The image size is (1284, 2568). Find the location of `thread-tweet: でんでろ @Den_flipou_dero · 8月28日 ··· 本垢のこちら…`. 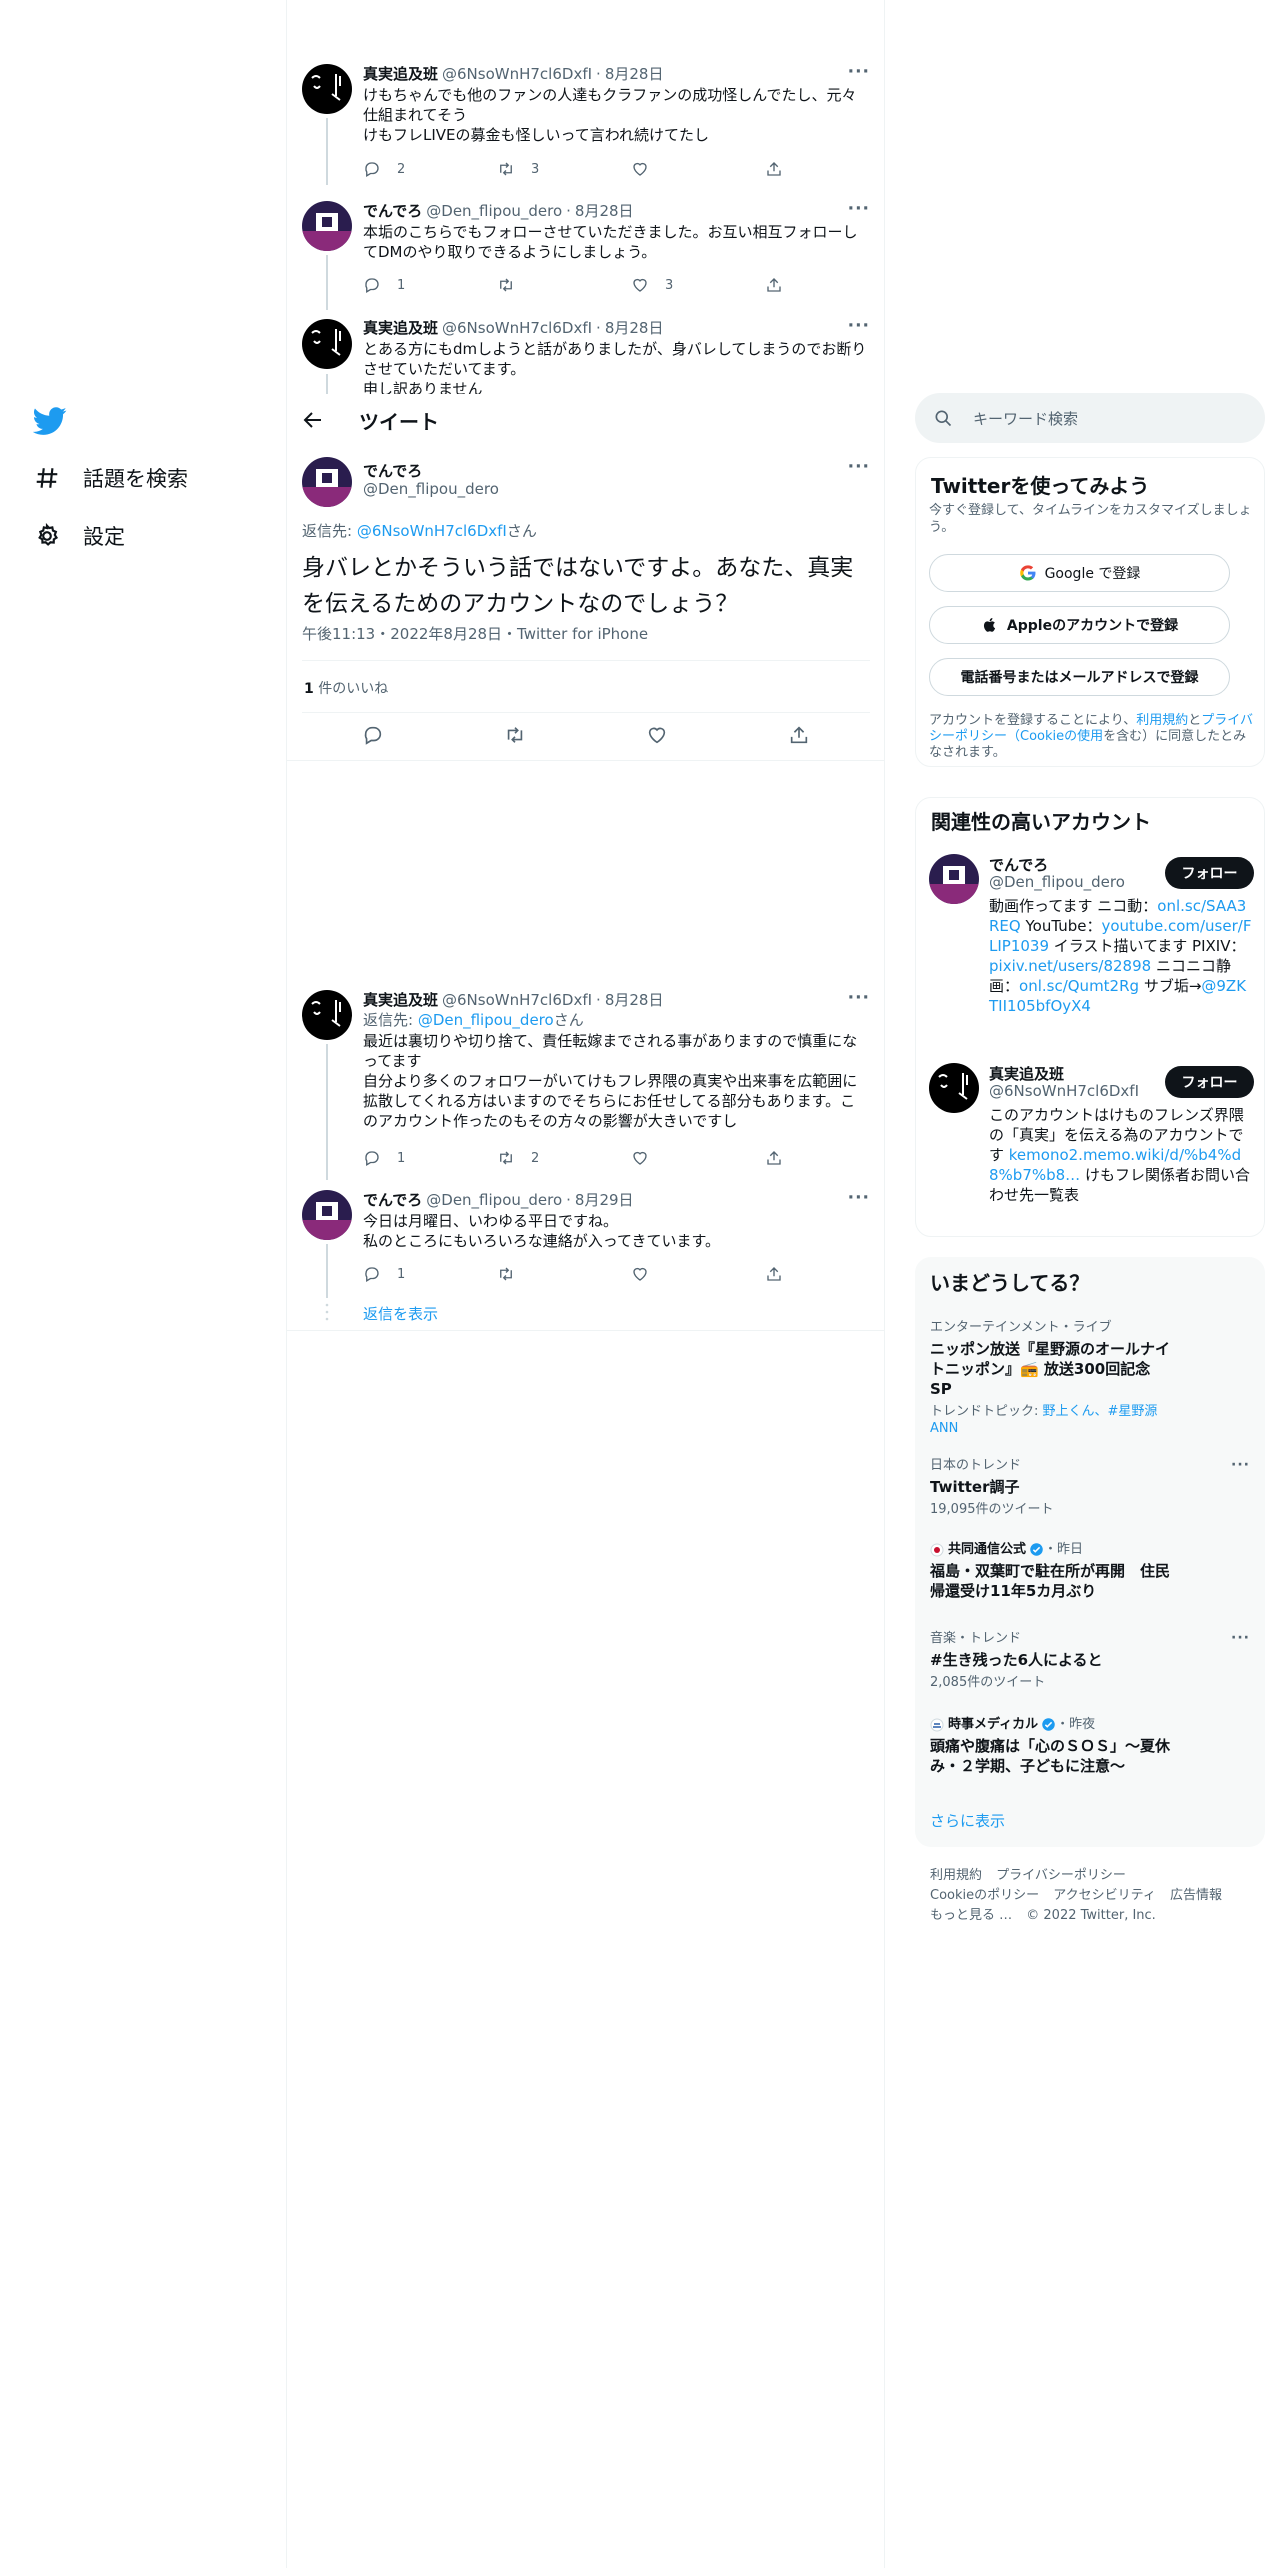

thread-tweet: でんでろ @Den_flipou_dero · 8月28日 ··· 本垢のこちら… is located at coordinates (585, 252).